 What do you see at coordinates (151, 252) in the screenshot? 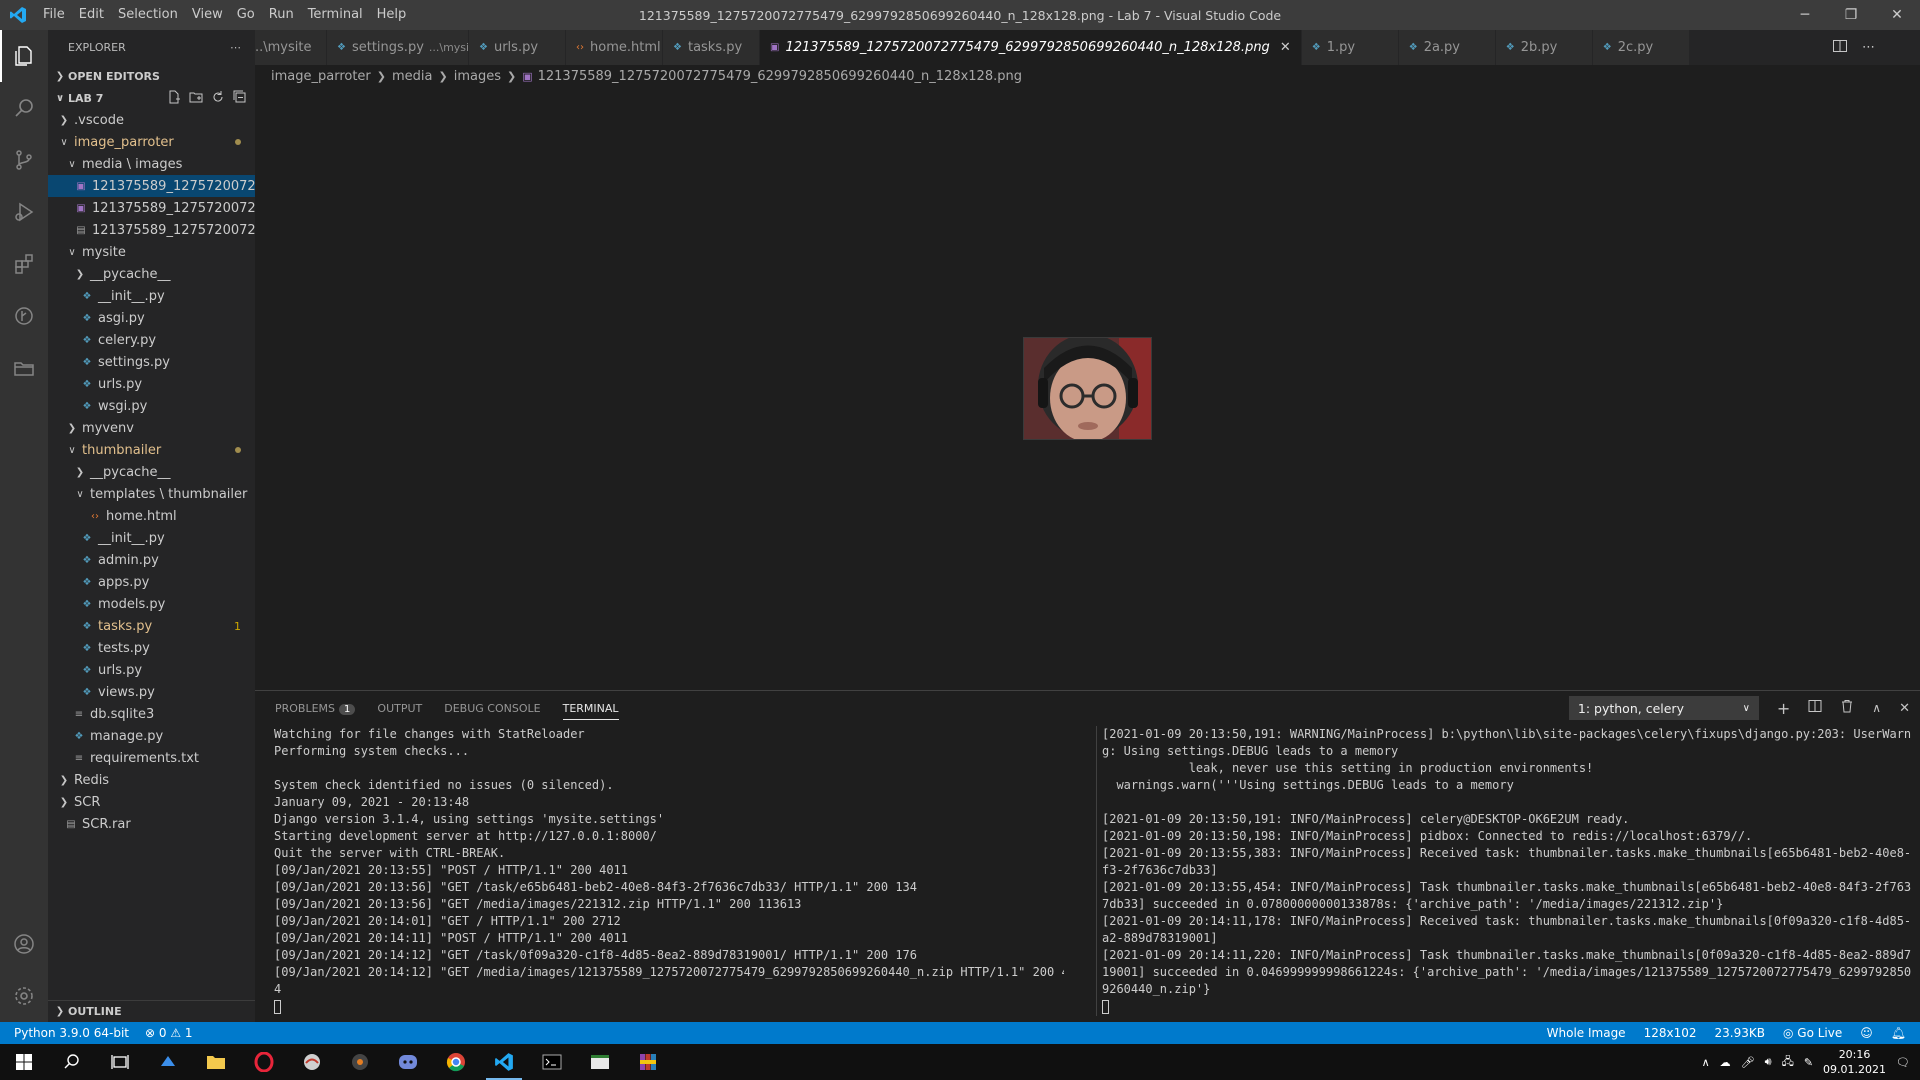
I see `file-tree-item: ∨ mysite` at bounding box center [151, 252].